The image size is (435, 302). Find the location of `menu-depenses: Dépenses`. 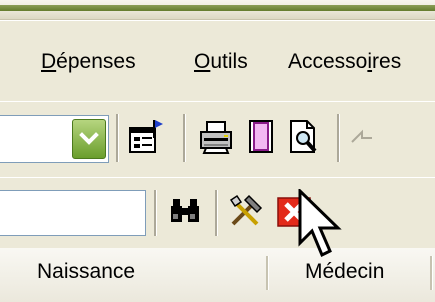

menu-depenses: Dépenses is located at coordinates (88, 62).